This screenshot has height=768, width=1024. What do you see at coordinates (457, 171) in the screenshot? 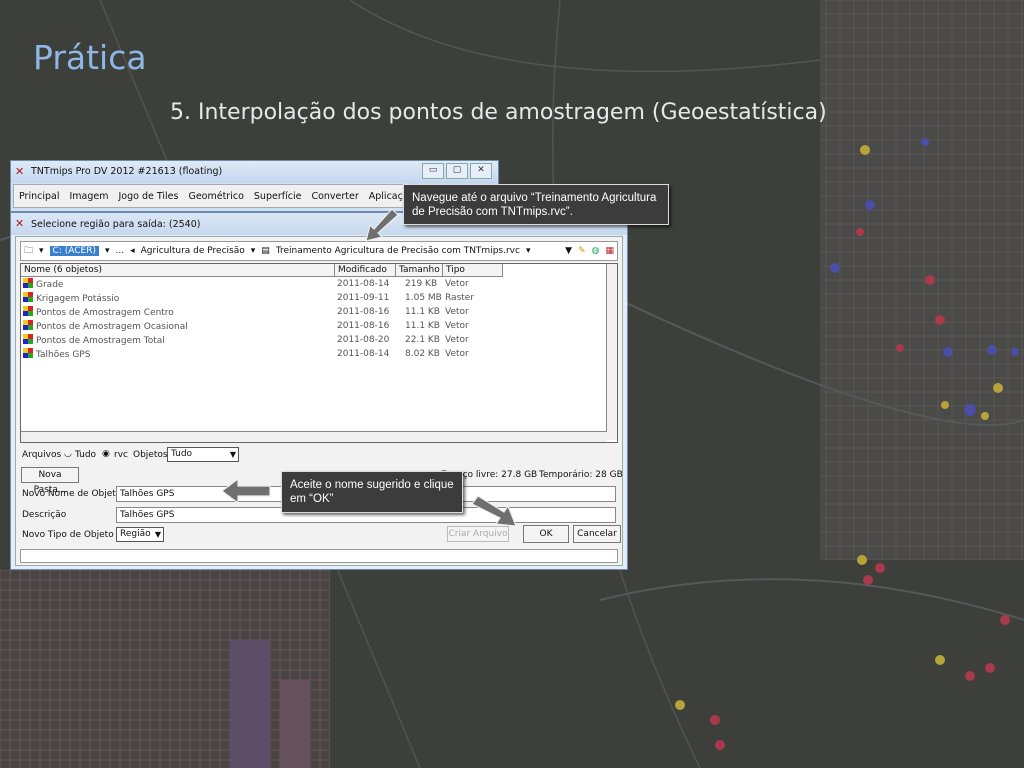
I see `maximize-button: ▢` at bounding box center [457, 171].